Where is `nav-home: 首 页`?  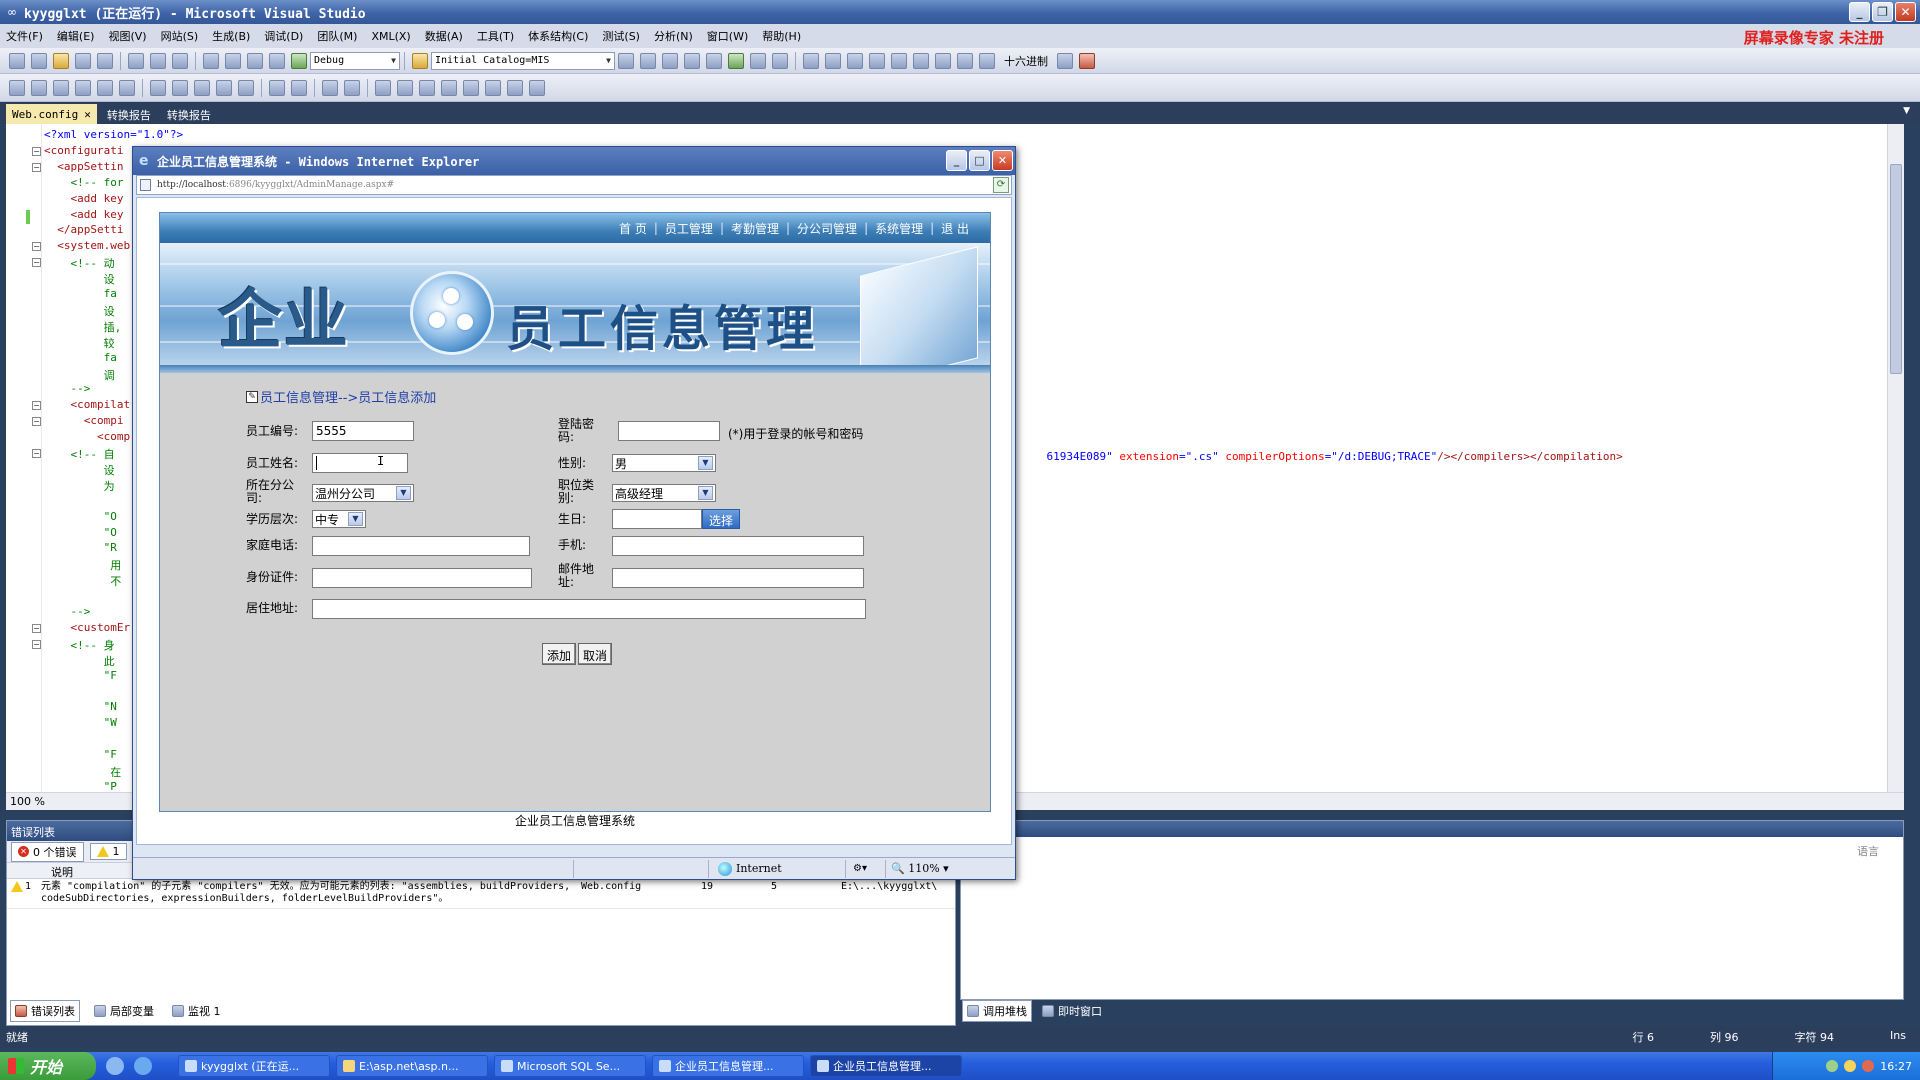 nav-home: 首 页 is located at coordinates (633, 228).